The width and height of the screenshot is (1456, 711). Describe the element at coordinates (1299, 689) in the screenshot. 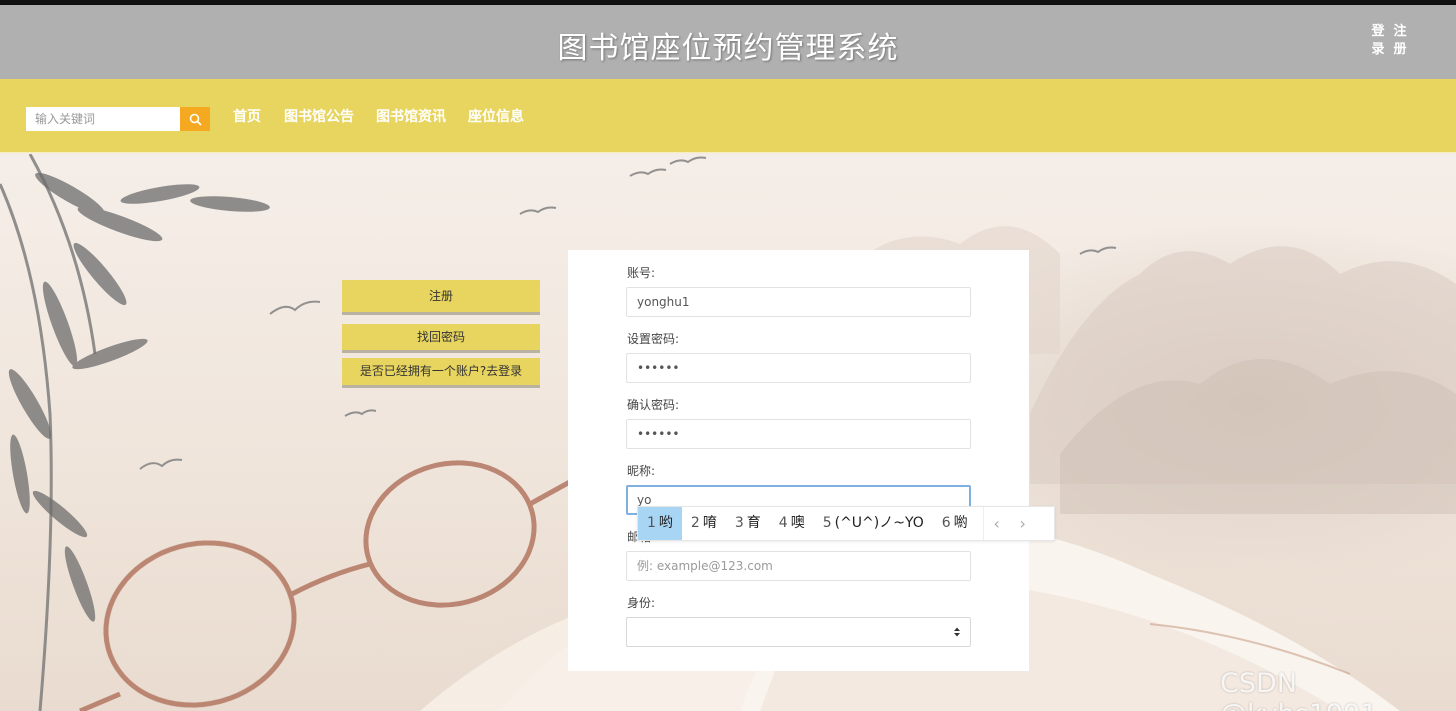

I see `watermark: CSDN @kybs1991` at that location.